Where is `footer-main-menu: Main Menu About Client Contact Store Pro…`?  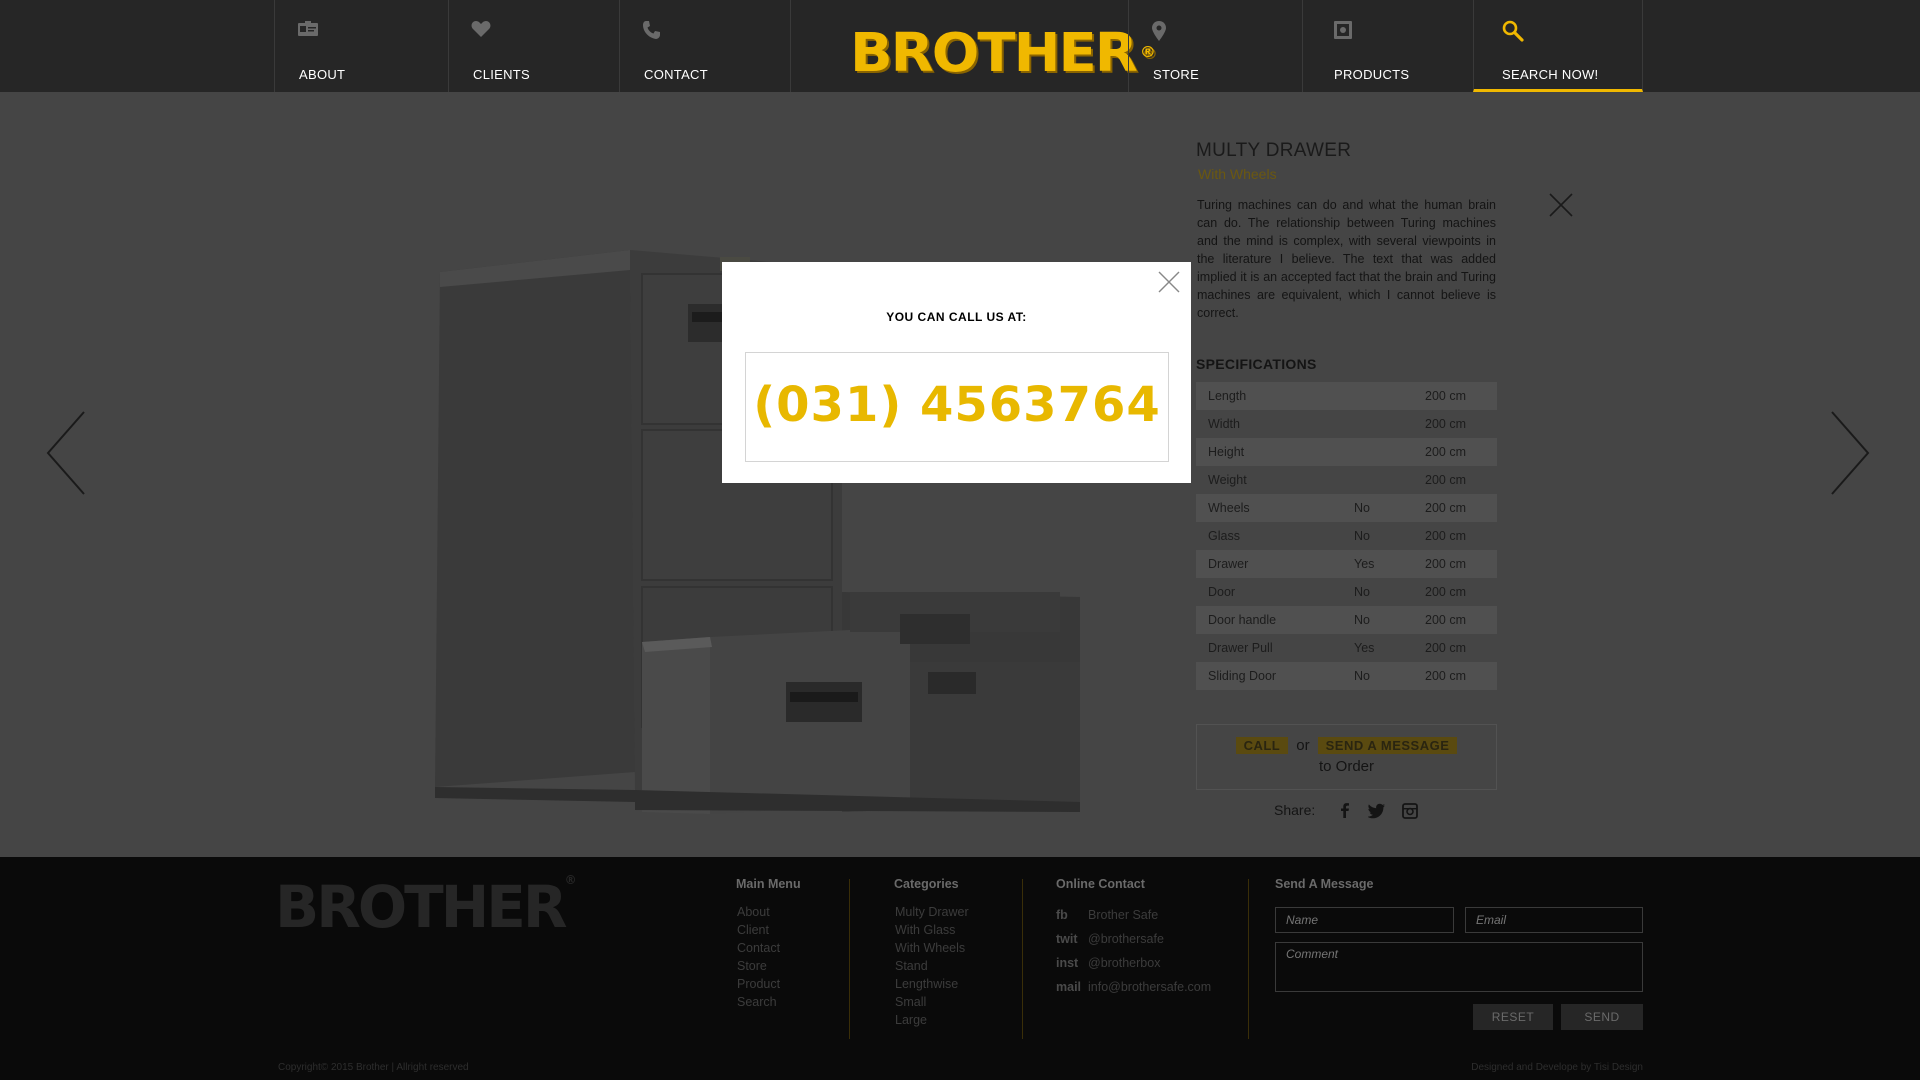
footer-main-menu: Main Menu About Client Contact Store Pro… is located at coordinates (768, 944).